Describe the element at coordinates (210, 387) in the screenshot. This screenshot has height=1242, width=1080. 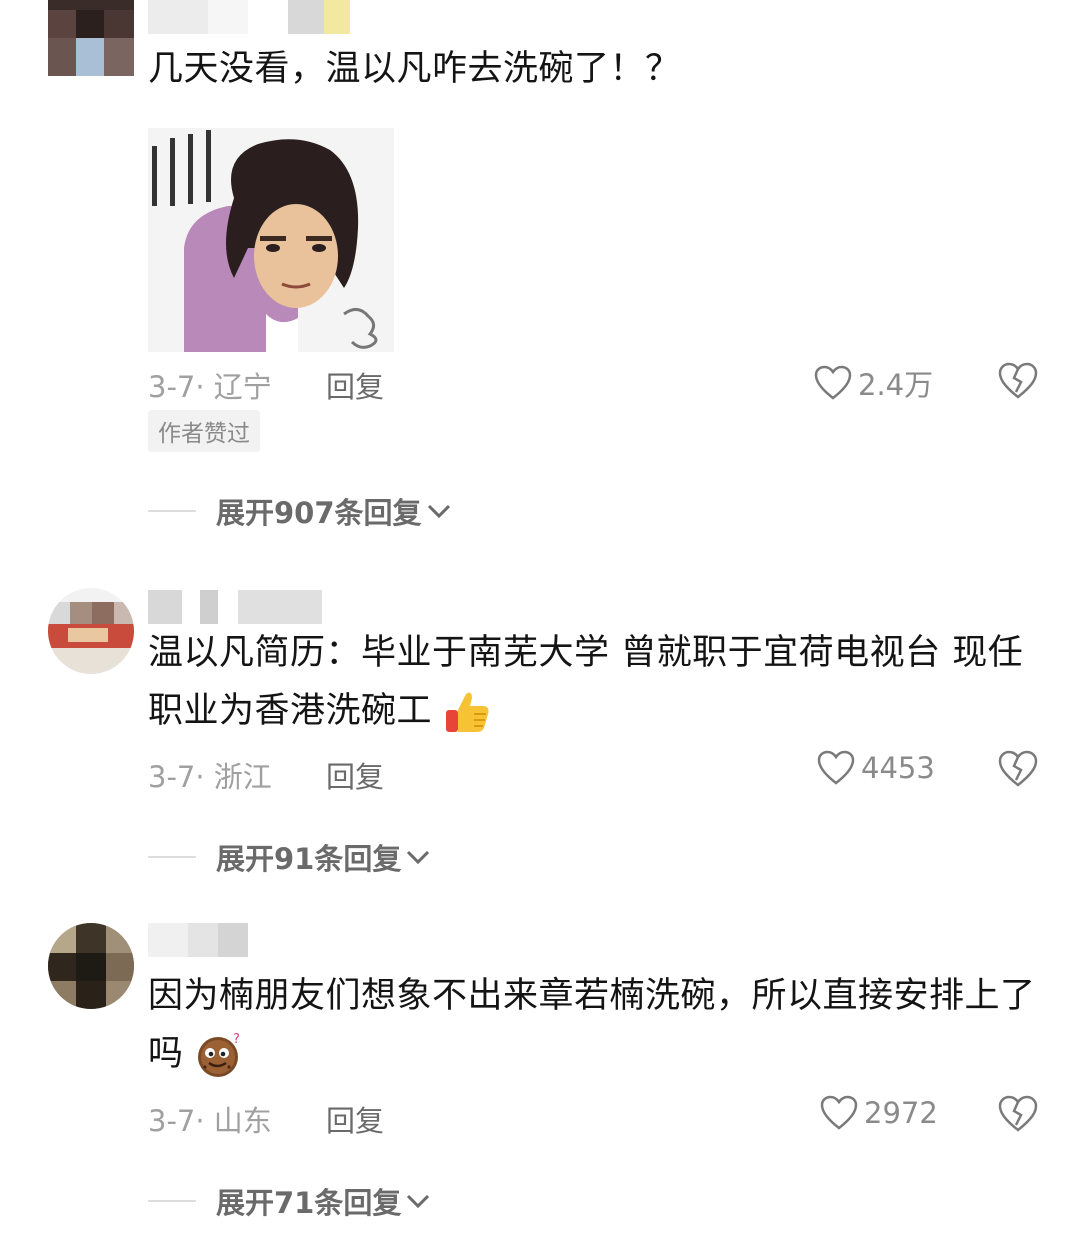
I see `date-location: 3-7· 辽宁` at that location.